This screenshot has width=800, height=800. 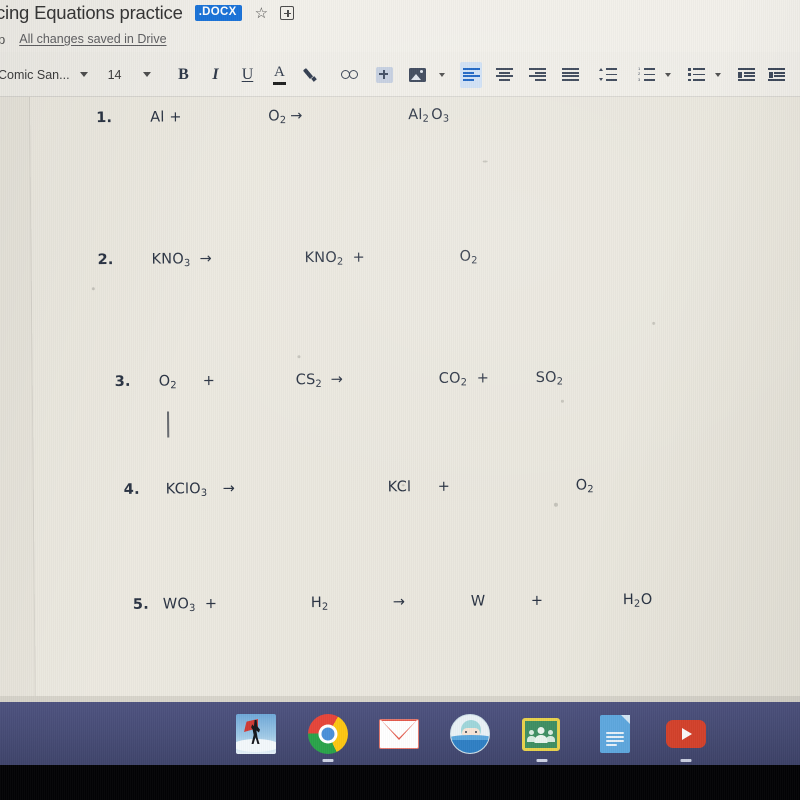 What do you see at coordinates (115, 75) in the screenshot?
I see `font-size-label: 14` at bounding box center [115, 75].